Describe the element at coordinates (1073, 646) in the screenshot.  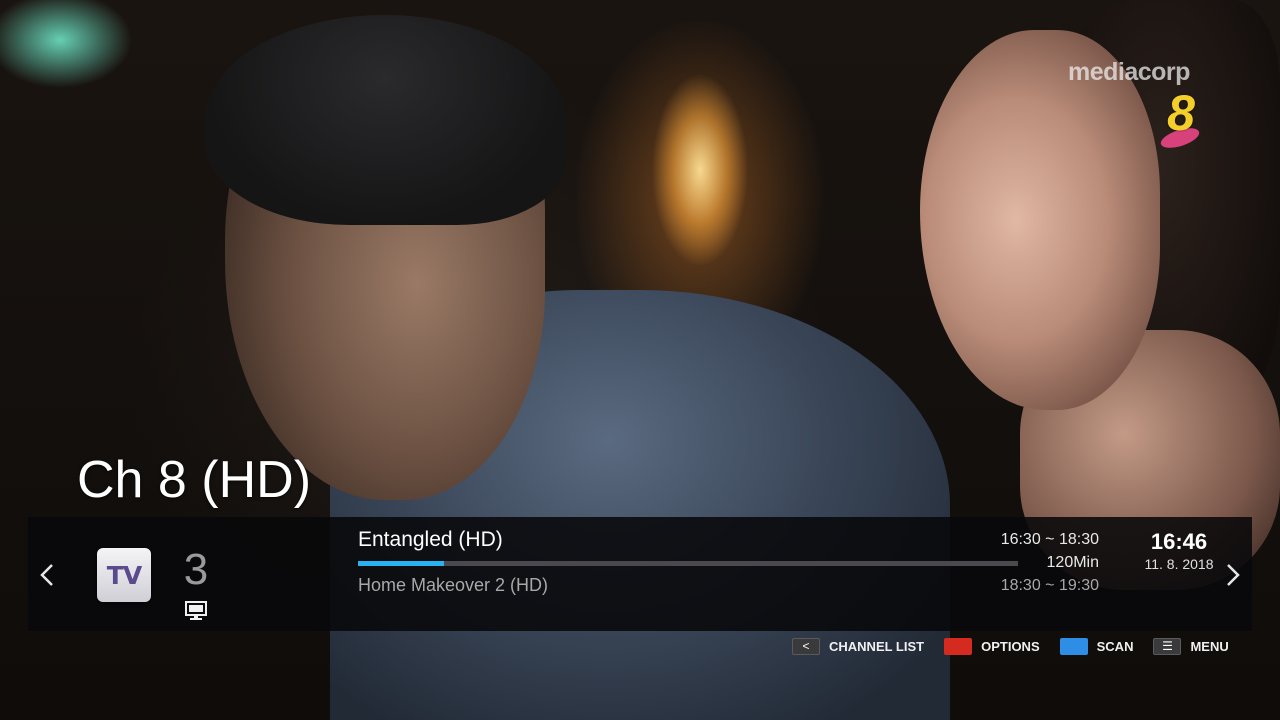
I see `blue-key-icon` at that location.